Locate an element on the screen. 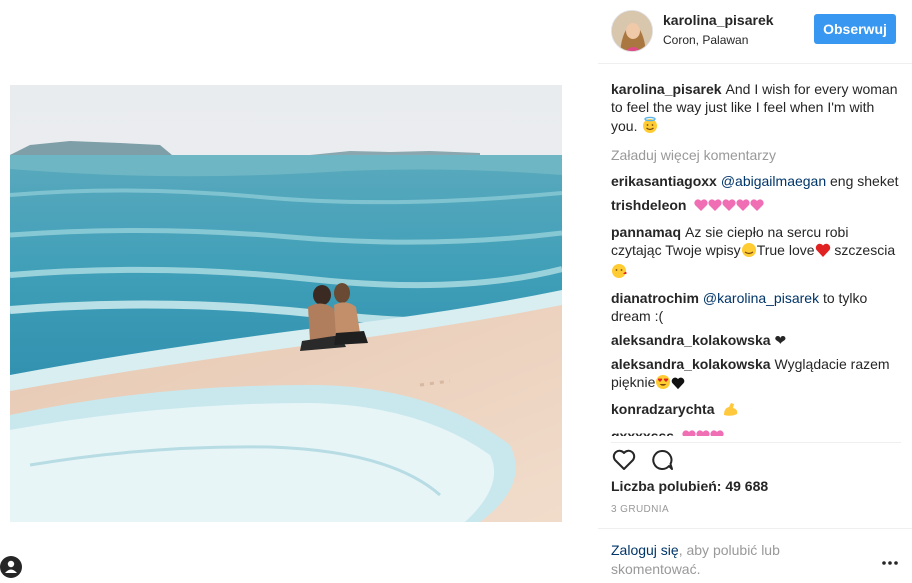  post-actions is located at coordinates (756, 458).